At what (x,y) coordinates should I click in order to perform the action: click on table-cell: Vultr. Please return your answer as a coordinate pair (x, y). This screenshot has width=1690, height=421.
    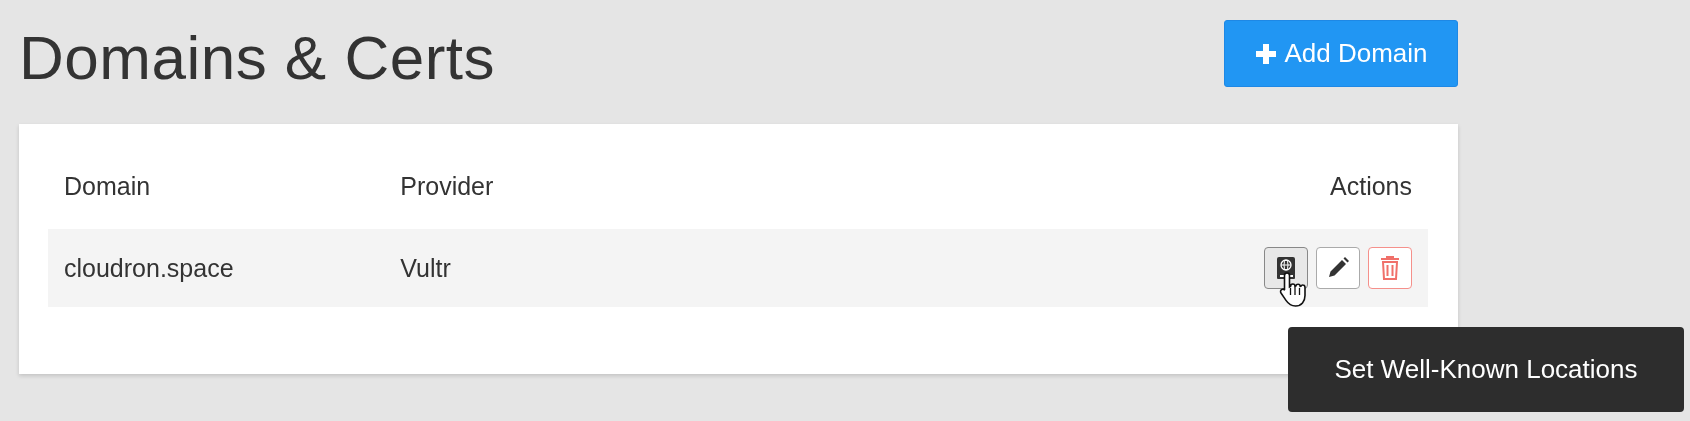
    Looking at the image, I should click on (743, 268).